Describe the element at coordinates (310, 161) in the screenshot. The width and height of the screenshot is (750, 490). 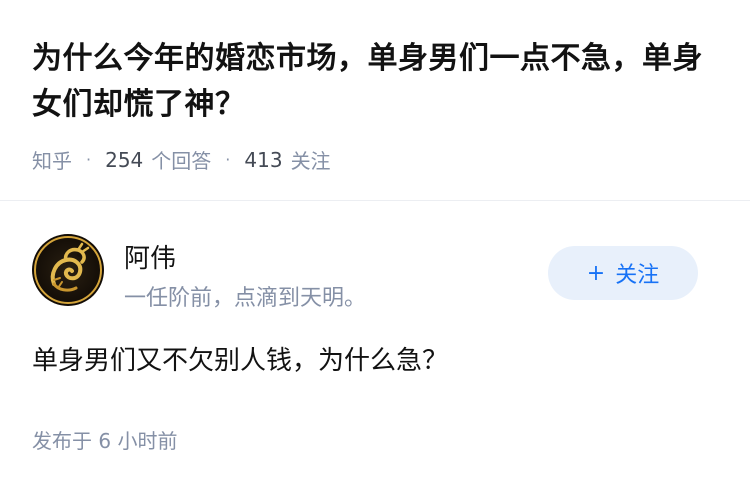
I see `follow-count-label: 关注` at that location.